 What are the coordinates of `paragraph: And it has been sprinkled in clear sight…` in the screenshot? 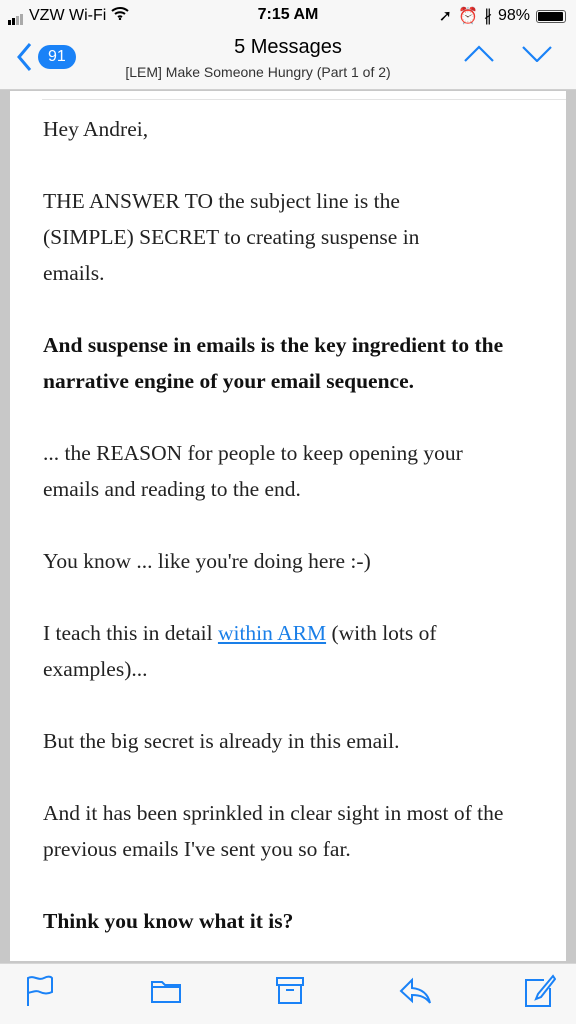 It's located at (273, 831).